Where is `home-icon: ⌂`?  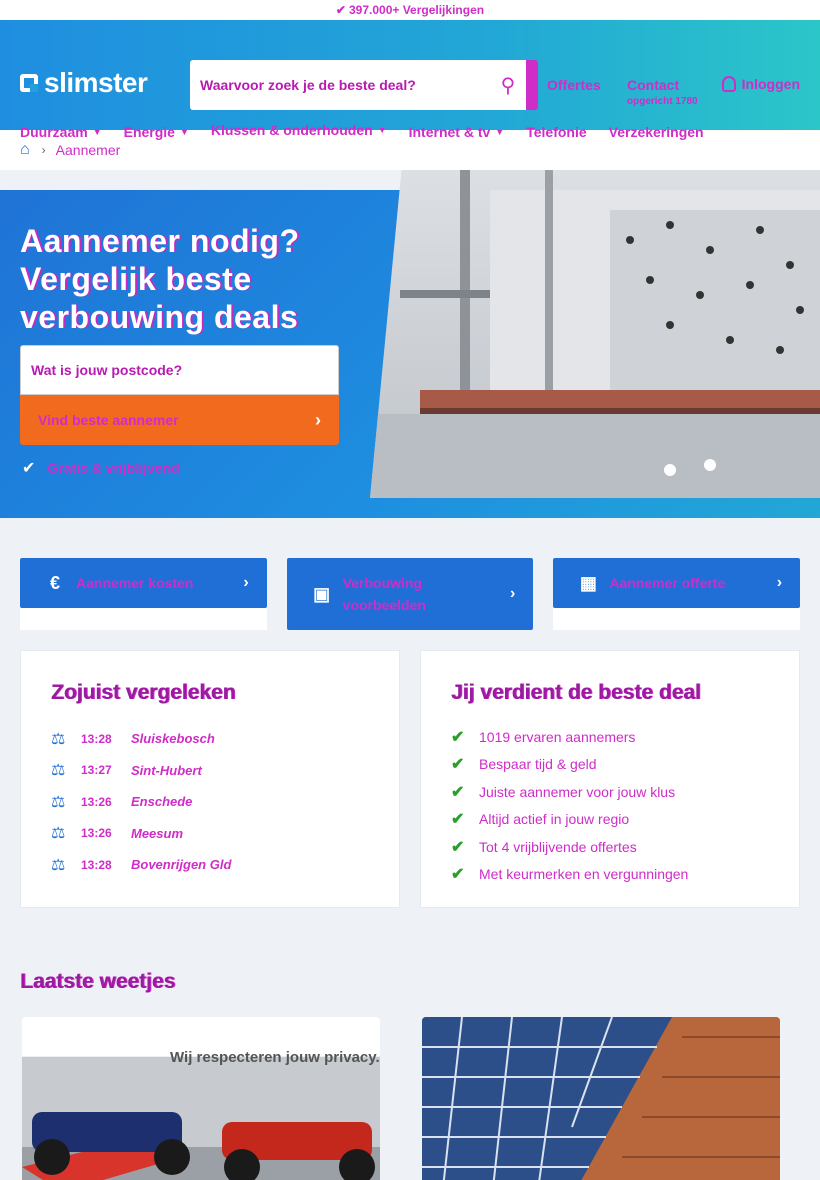
home-icon: ⌂ is located at coordinates (25, 150).